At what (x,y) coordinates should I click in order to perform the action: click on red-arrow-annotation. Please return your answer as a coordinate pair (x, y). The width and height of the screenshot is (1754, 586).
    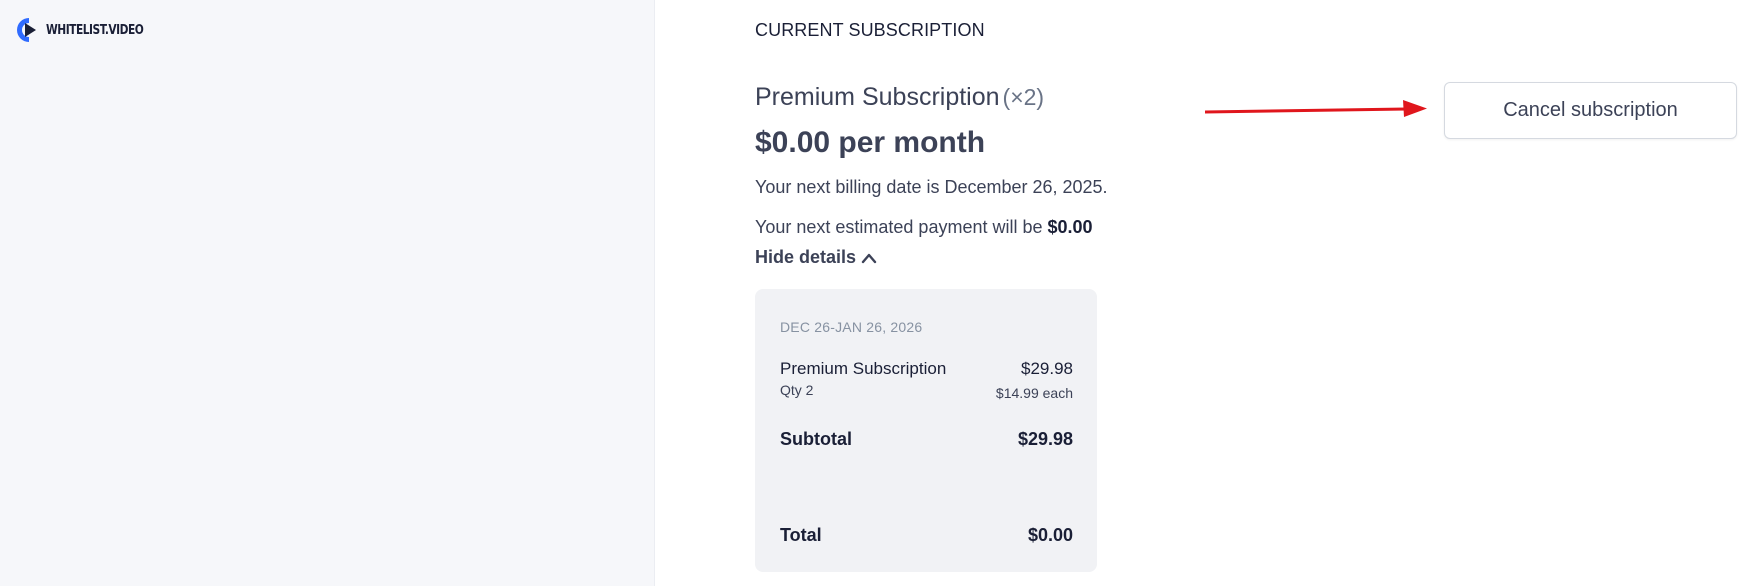
    Looking at the image, I should click on (1316, 108).